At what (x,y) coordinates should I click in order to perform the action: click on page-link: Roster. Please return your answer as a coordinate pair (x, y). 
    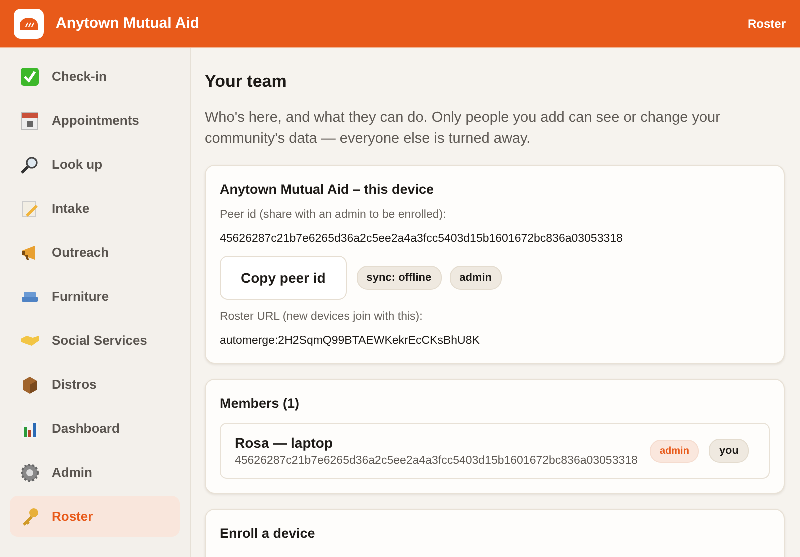
    Looking at the image, I should click on (767, 23).